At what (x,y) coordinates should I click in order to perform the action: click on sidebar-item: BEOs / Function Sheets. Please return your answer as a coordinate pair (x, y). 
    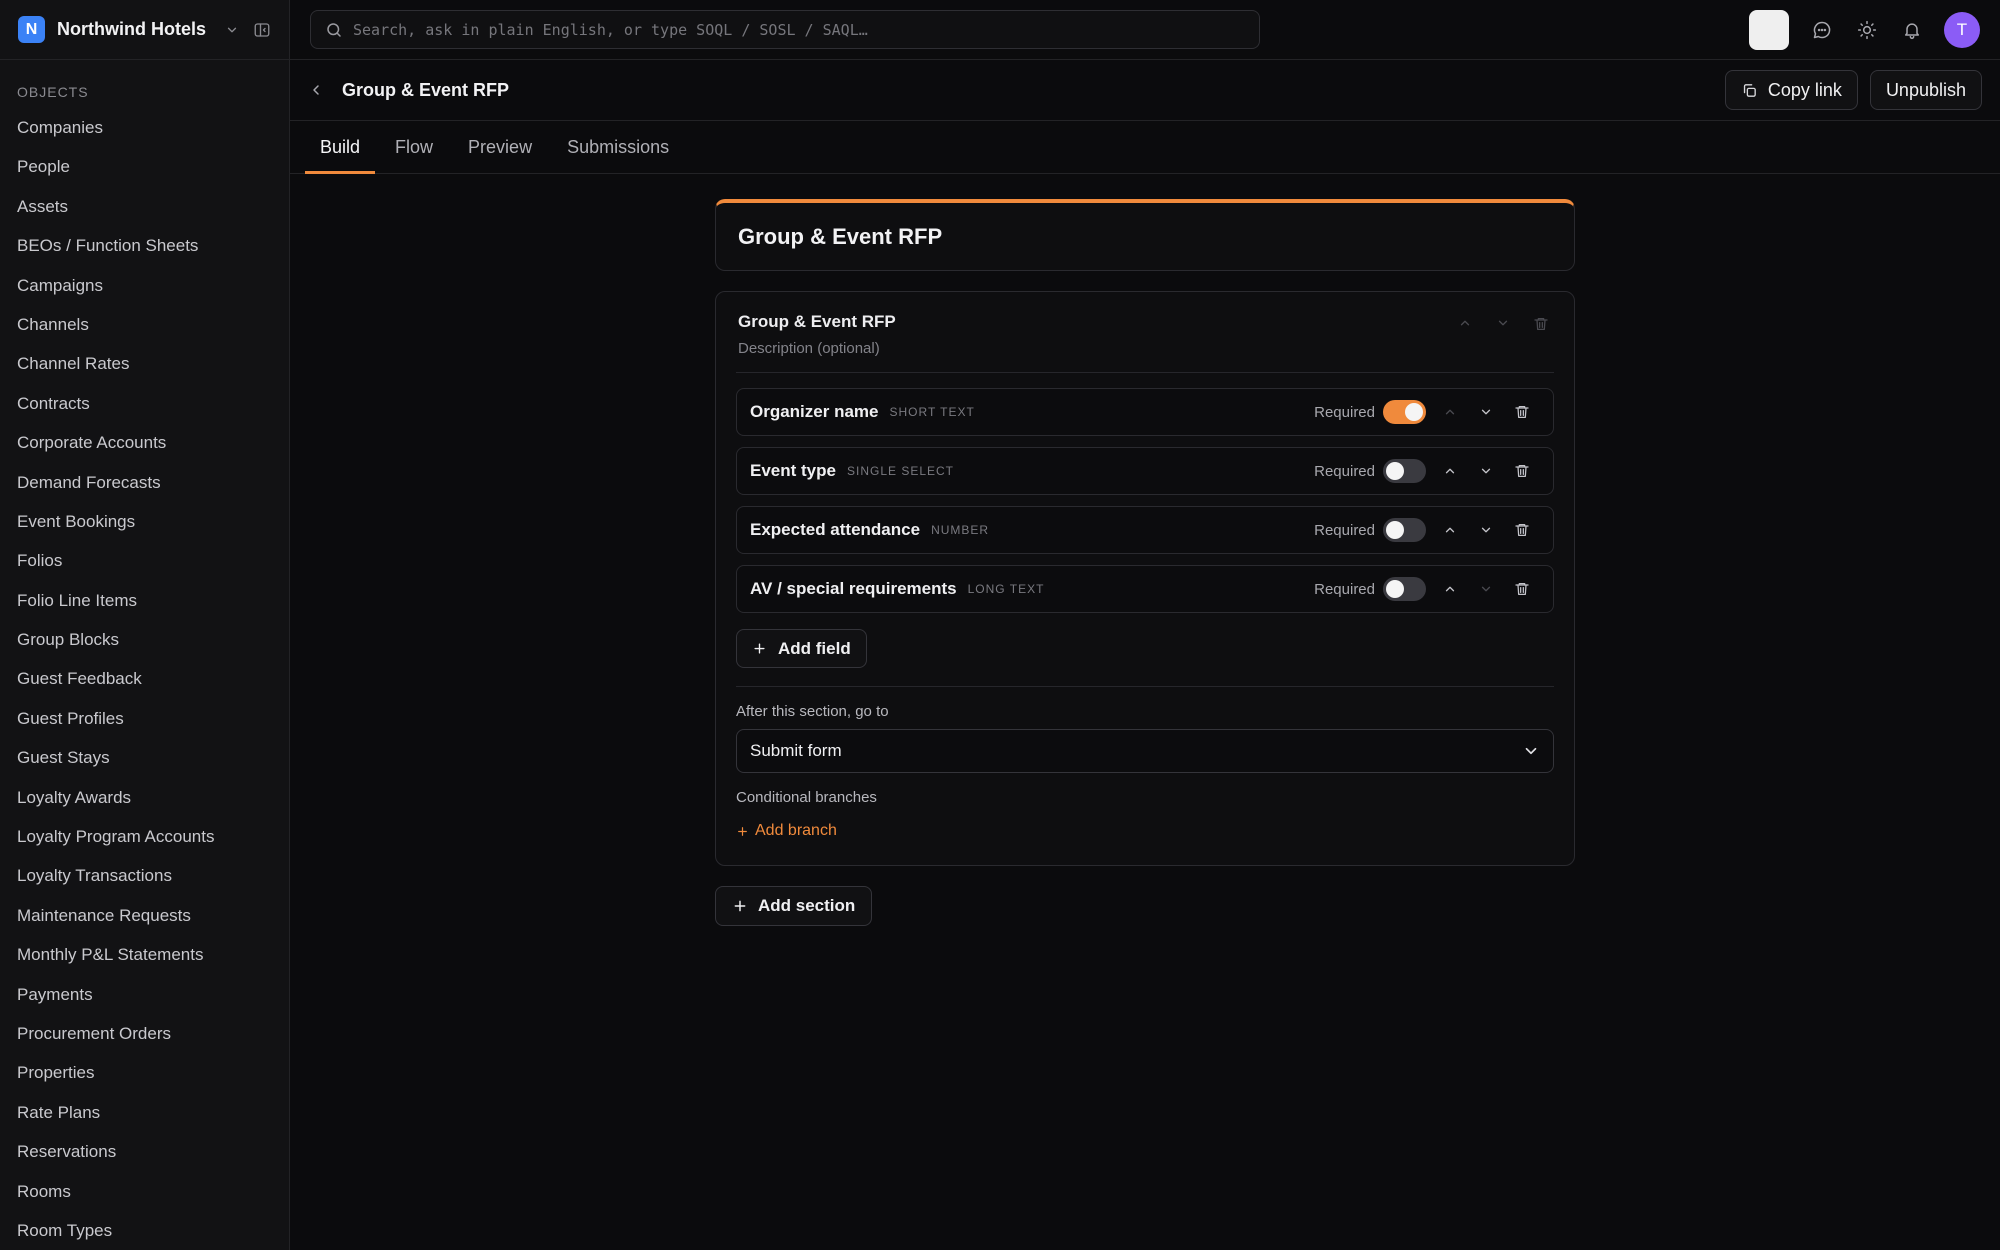
    Looking at the image, I should click on (144, 245).